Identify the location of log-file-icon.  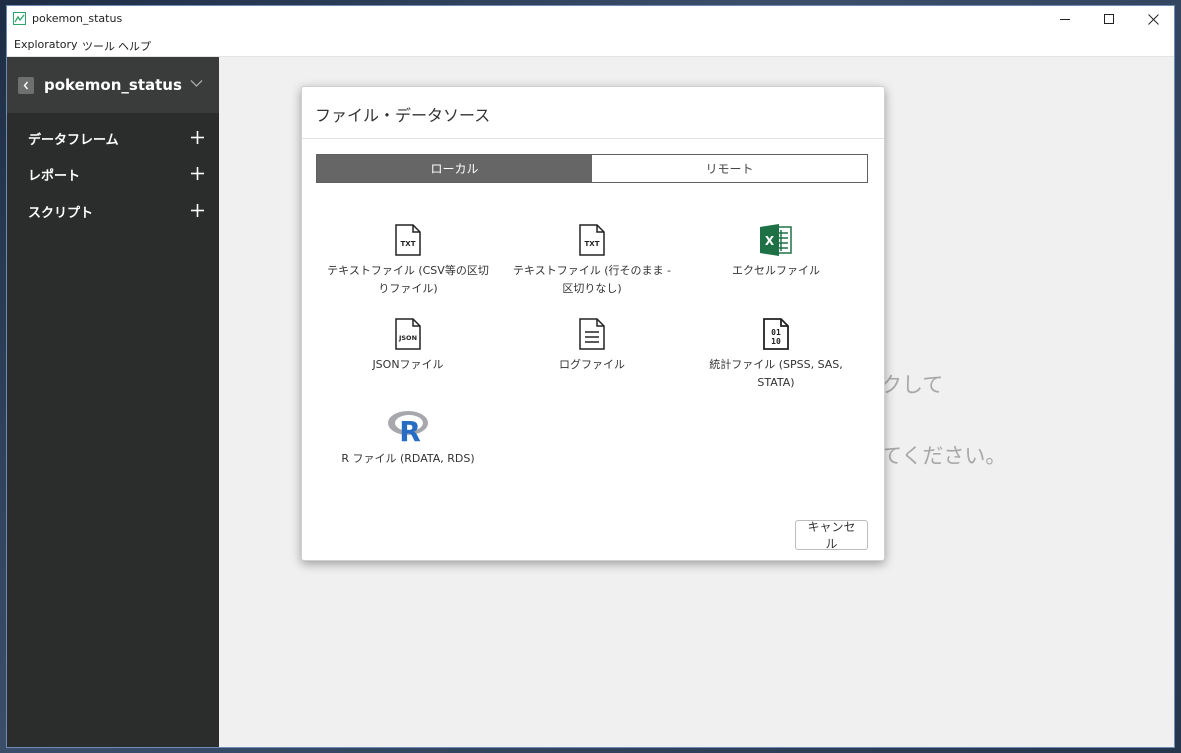
(592, 334).